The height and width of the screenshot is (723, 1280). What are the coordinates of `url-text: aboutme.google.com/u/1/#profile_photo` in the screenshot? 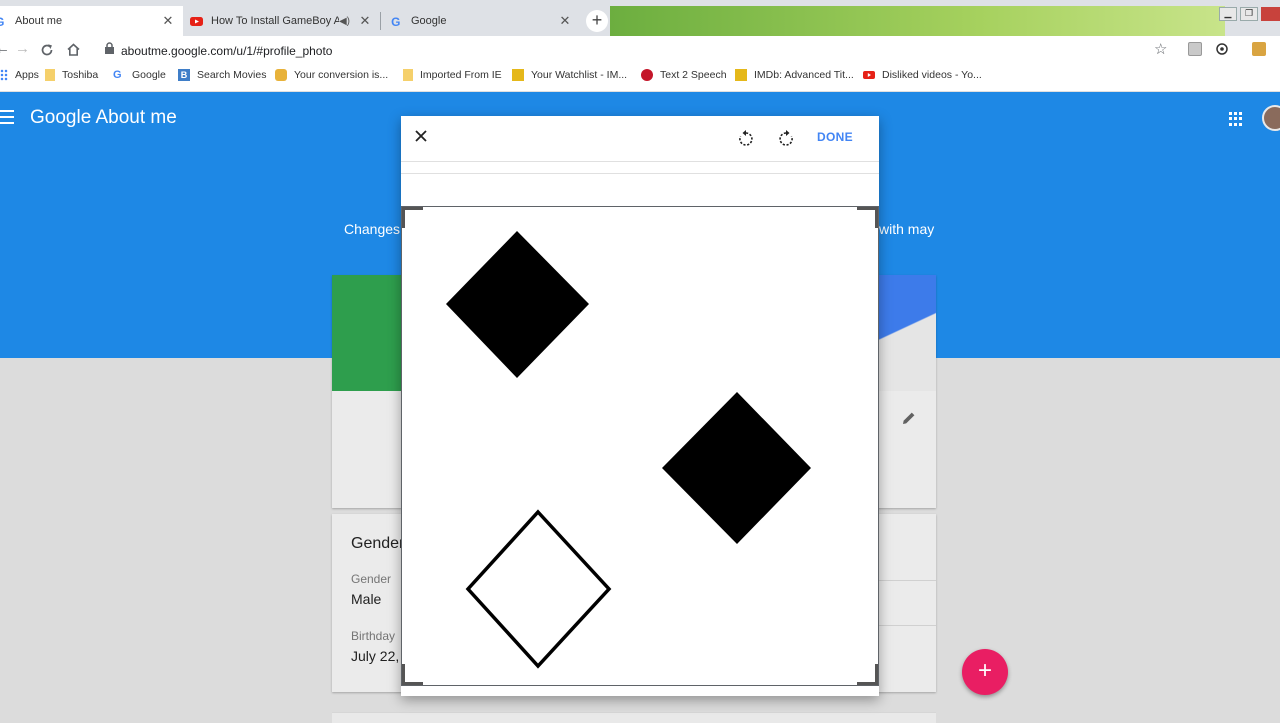 It's located at (227, 51).